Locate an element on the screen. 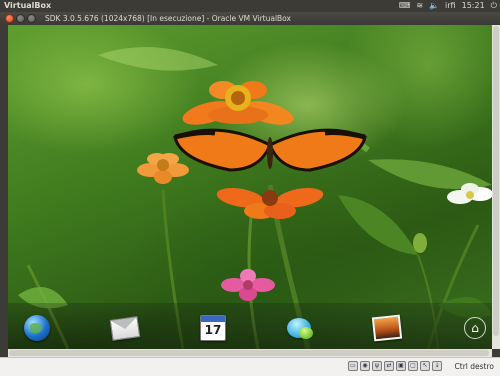  app-title: VirtualBox is located at coordinates (28, 5).